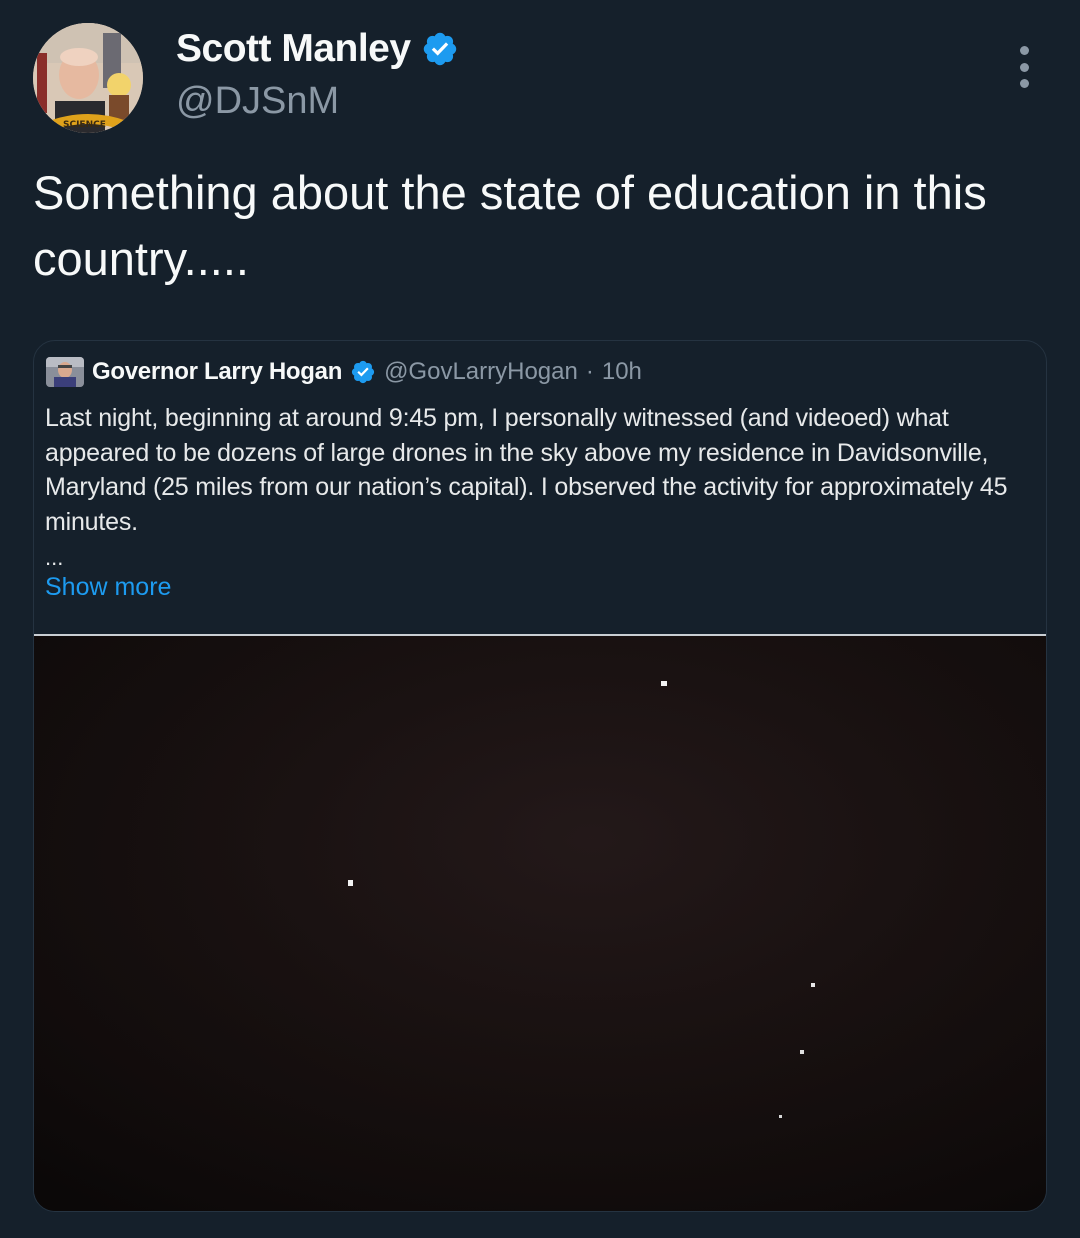 The width and height of the screenshot is (1080, 1238). I want to click on author-avatar-image: SCIENCE, so click(88, 78).